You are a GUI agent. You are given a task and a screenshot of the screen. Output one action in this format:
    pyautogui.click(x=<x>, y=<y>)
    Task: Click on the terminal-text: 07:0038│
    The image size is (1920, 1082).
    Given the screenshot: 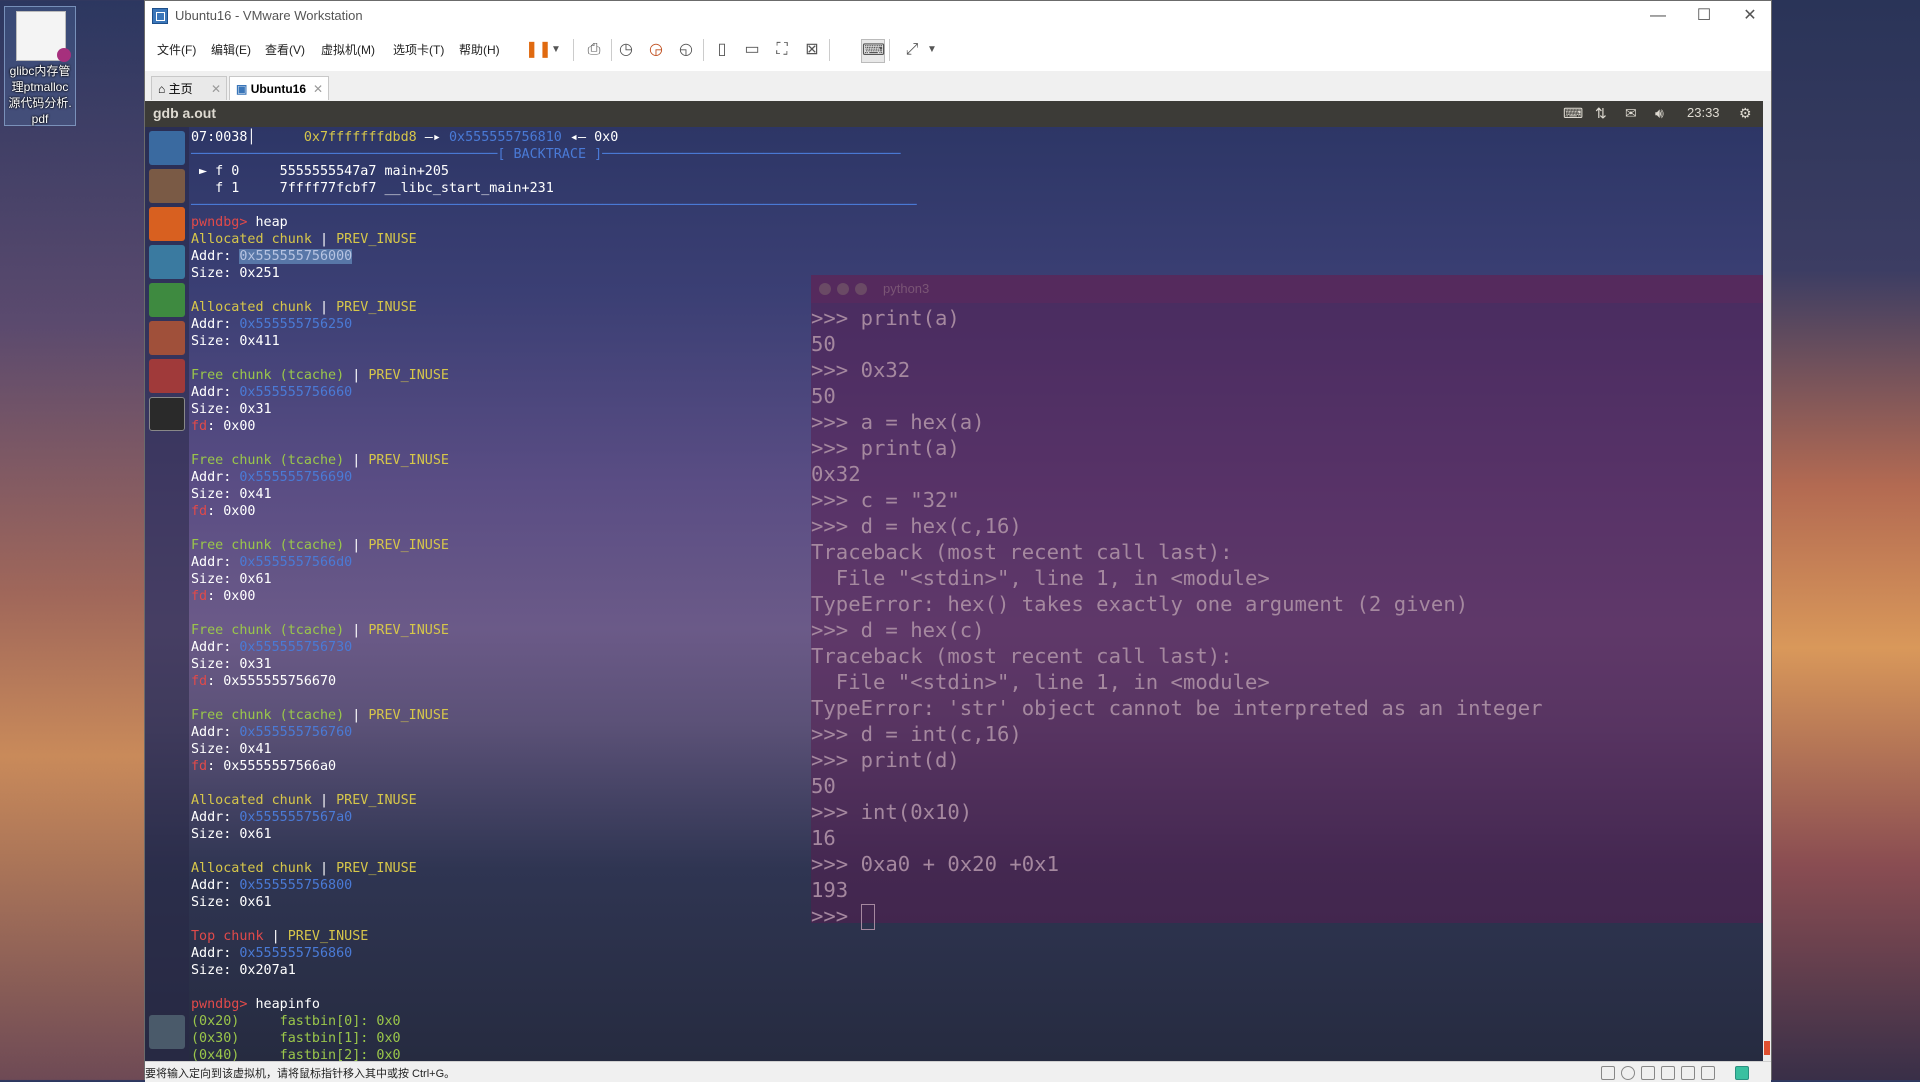 What is the action you would take?
    pyautogui.click(x=247, y=137)
    